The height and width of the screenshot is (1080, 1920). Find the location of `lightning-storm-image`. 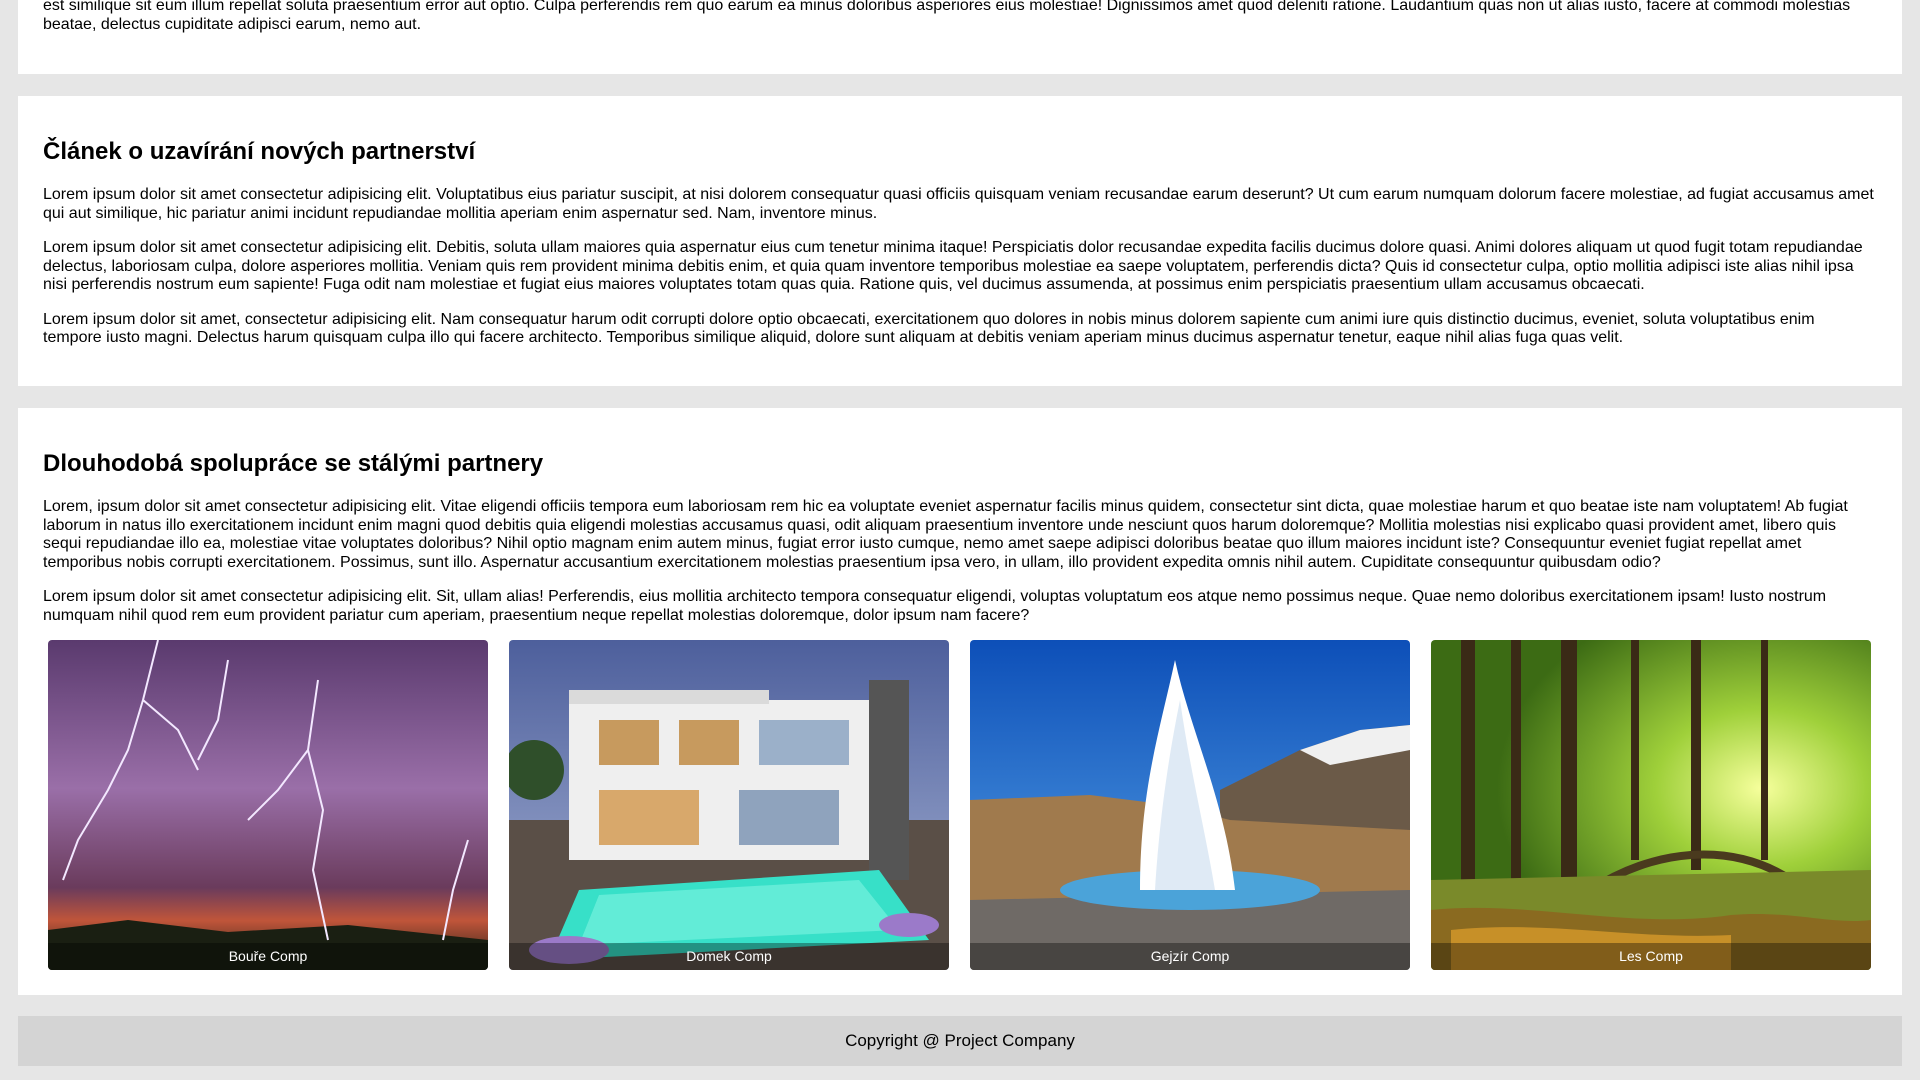

lightning-storm-image is located at coordinates (268, 805).